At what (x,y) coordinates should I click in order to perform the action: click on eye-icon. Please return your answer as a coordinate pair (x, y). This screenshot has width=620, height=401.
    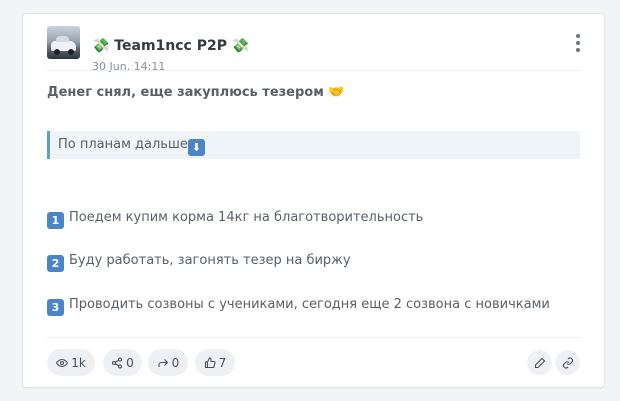
    Looking at the image, I should click on (62, 362).